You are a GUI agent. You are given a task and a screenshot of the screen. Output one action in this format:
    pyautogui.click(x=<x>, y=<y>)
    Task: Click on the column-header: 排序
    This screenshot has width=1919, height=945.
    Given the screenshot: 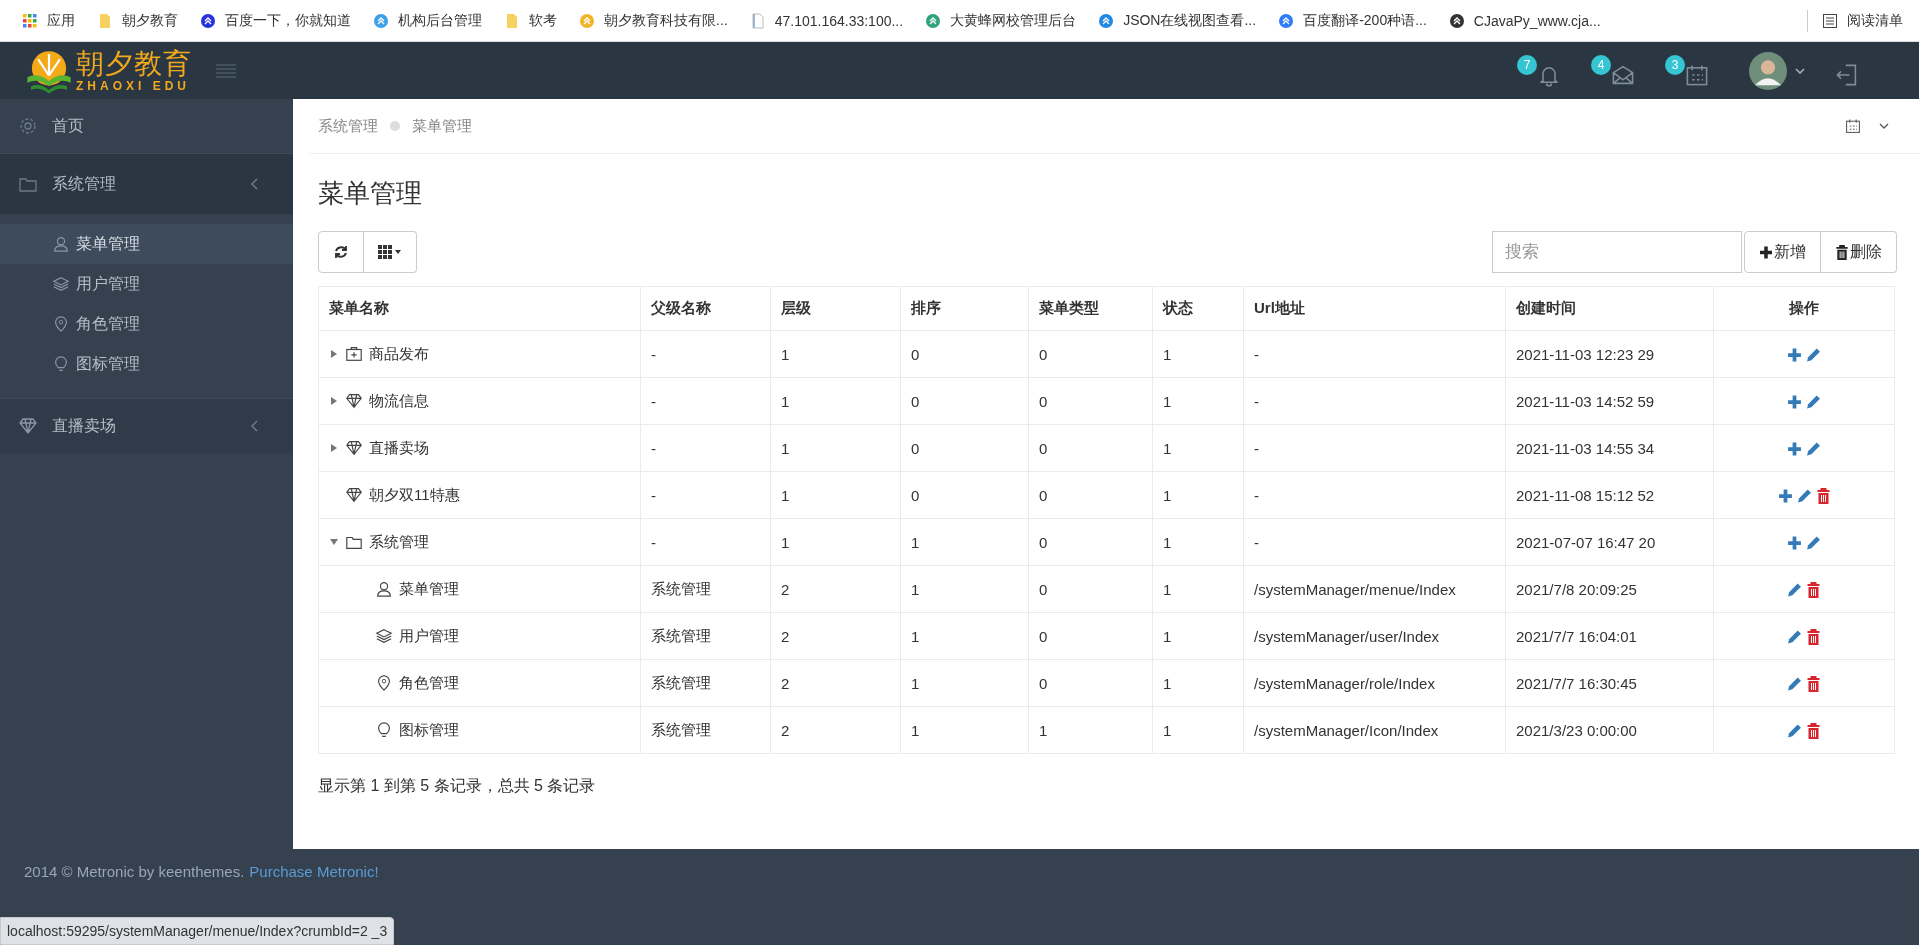 What is the action you would take?
    pyautogui.click(x=964, y=308)
    